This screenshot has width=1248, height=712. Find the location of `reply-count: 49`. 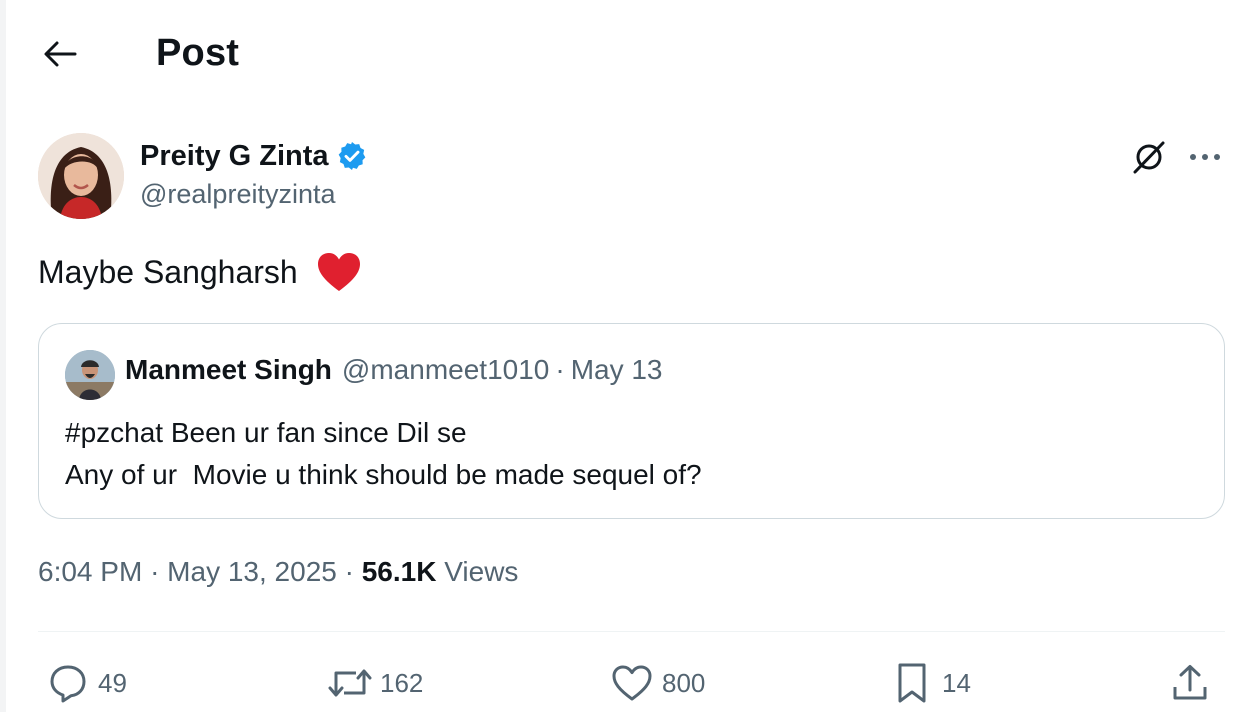

reply-count: 49 is located at coordinates (112, 682).